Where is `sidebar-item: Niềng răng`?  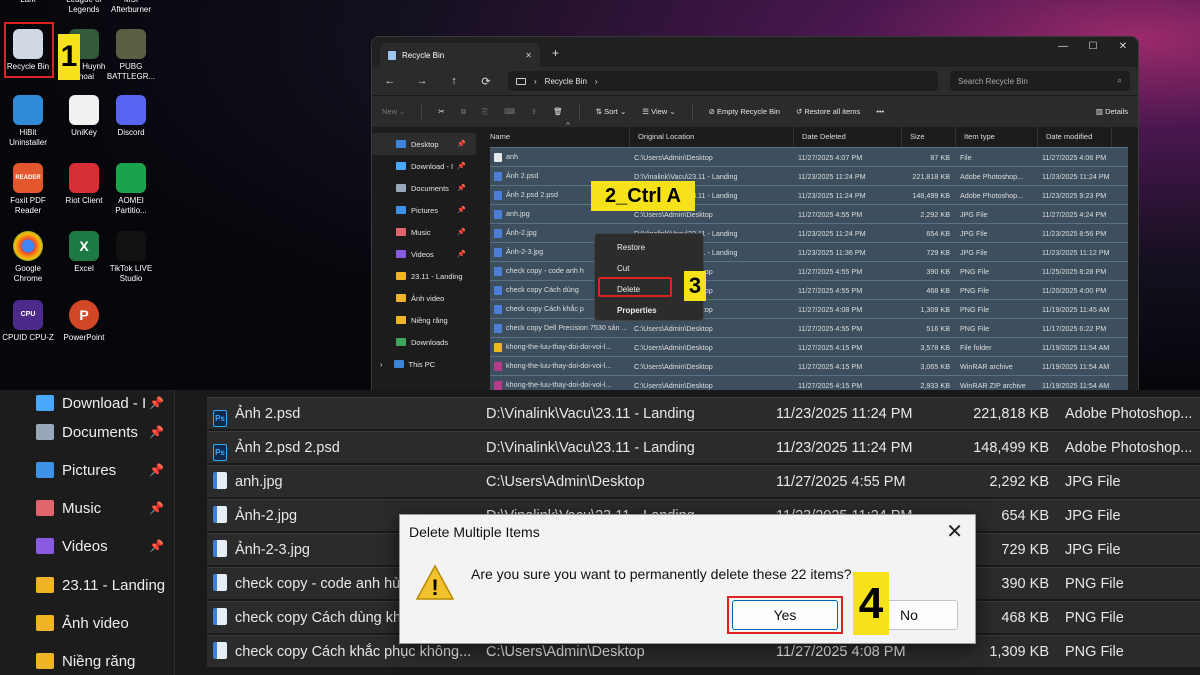 sidebar-item: Niềng răng is located at coordinates (424, 320).